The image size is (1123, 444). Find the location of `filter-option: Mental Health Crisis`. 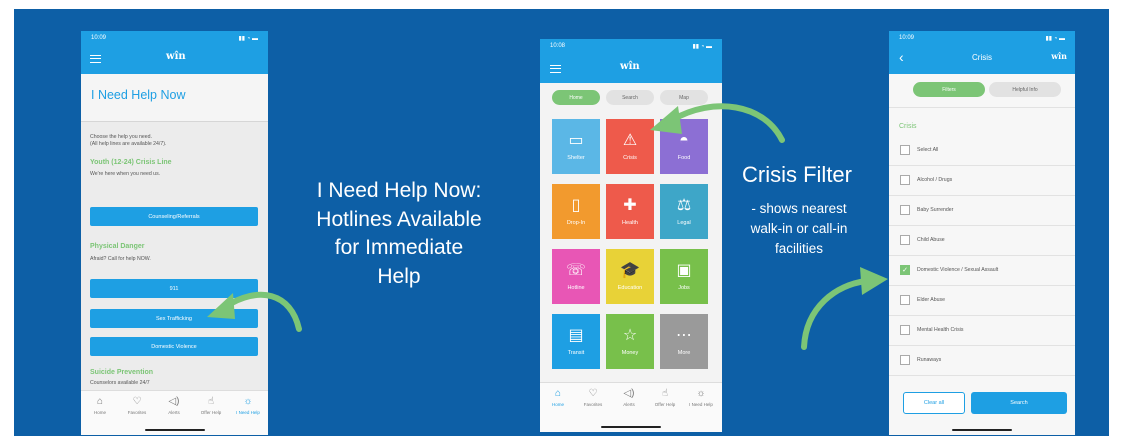

filter-option: Mental Health Crisis is located at coordinates (931, 330).